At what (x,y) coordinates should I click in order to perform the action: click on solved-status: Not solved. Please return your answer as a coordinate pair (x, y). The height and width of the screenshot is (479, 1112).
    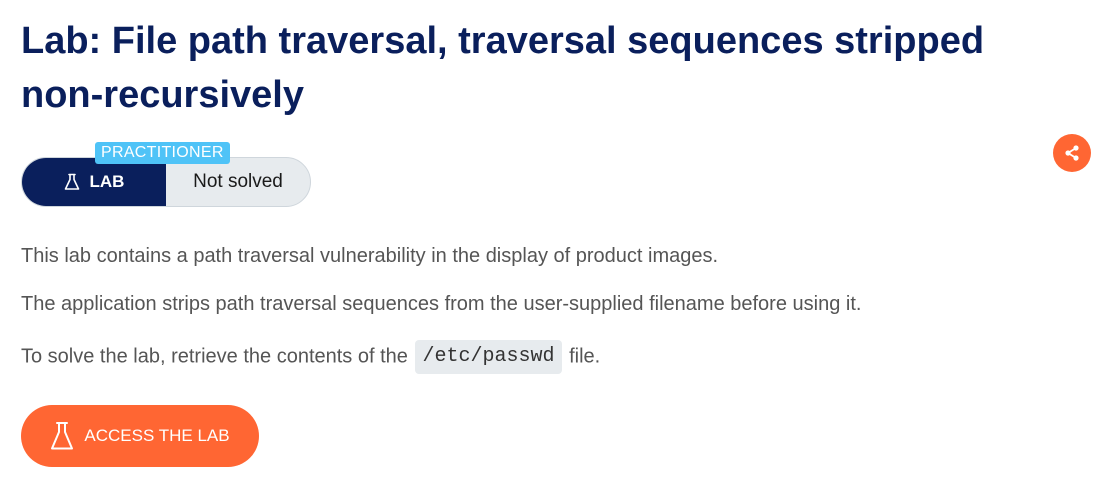
    Looking at the image, I should click on (238, 181).